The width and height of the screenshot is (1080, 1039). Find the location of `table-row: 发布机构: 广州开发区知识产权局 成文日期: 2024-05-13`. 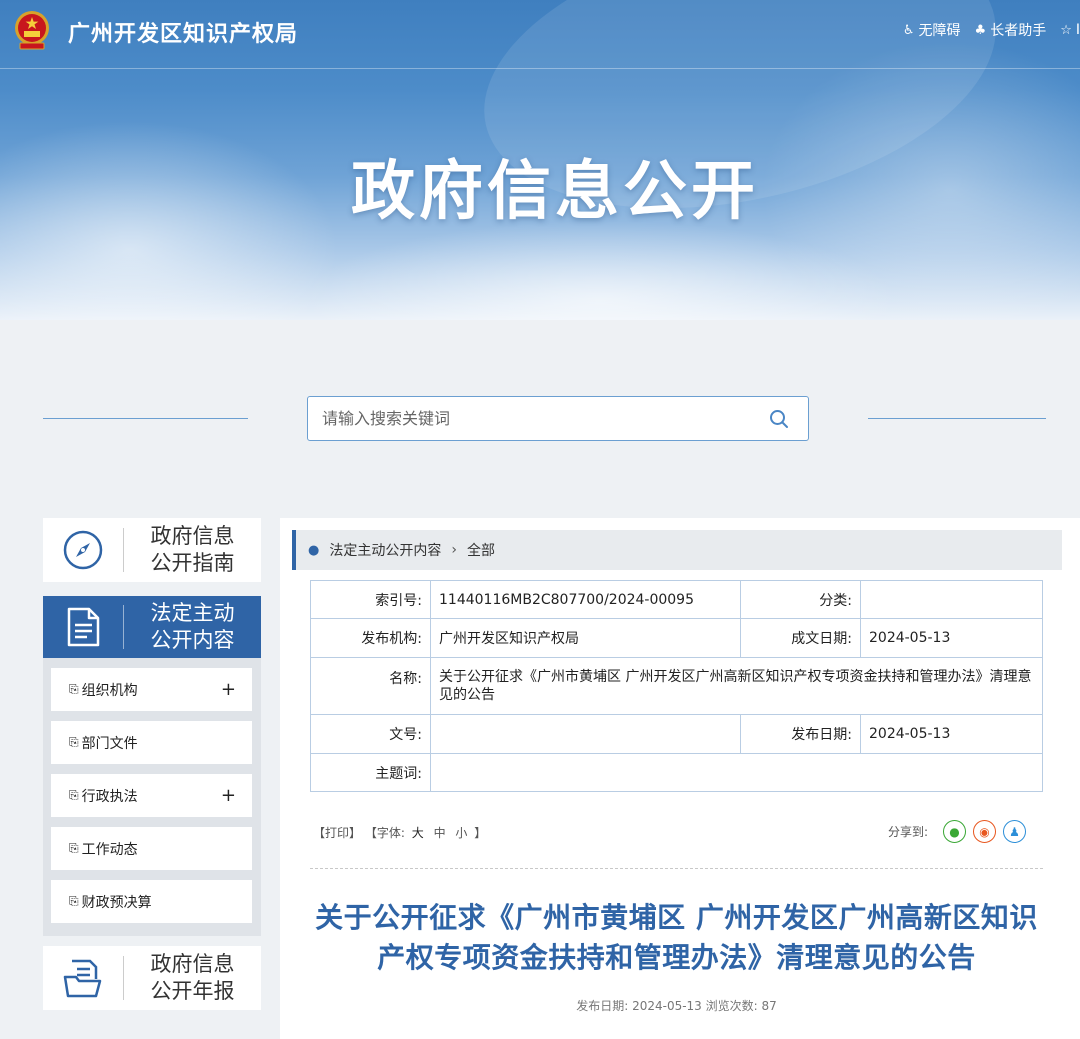

table-row: 发布机构: 广州开发区知识产权局 成文日期: 2024-05-13 is located at coordinates (676, 638).